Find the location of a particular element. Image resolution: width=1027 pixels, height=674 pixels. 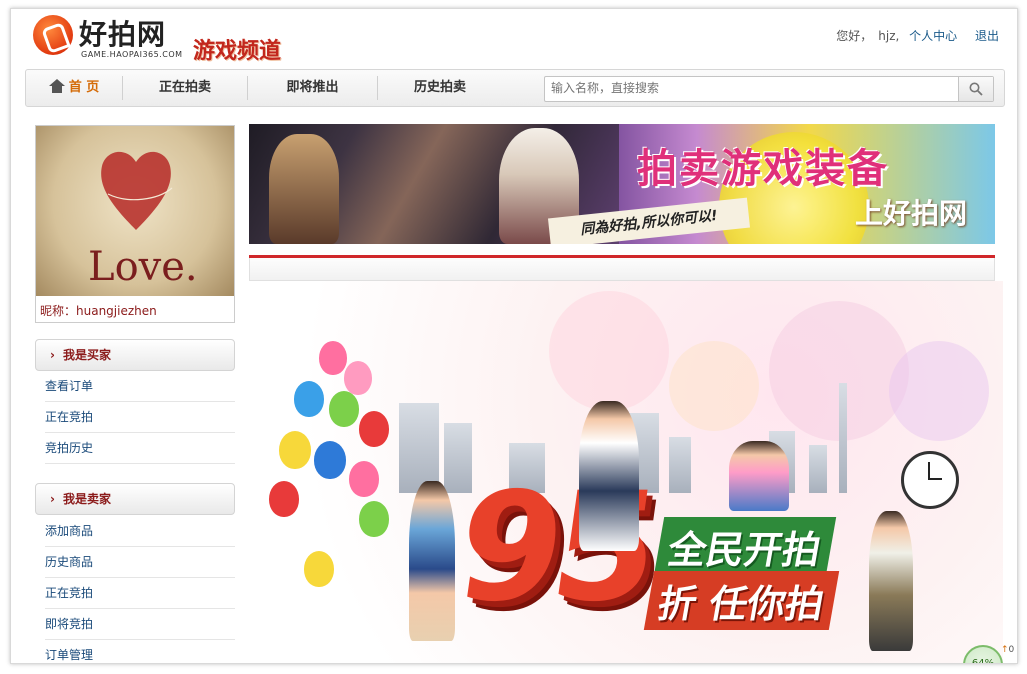

greeting-text: 您好， is located at coordinates (854, 36).